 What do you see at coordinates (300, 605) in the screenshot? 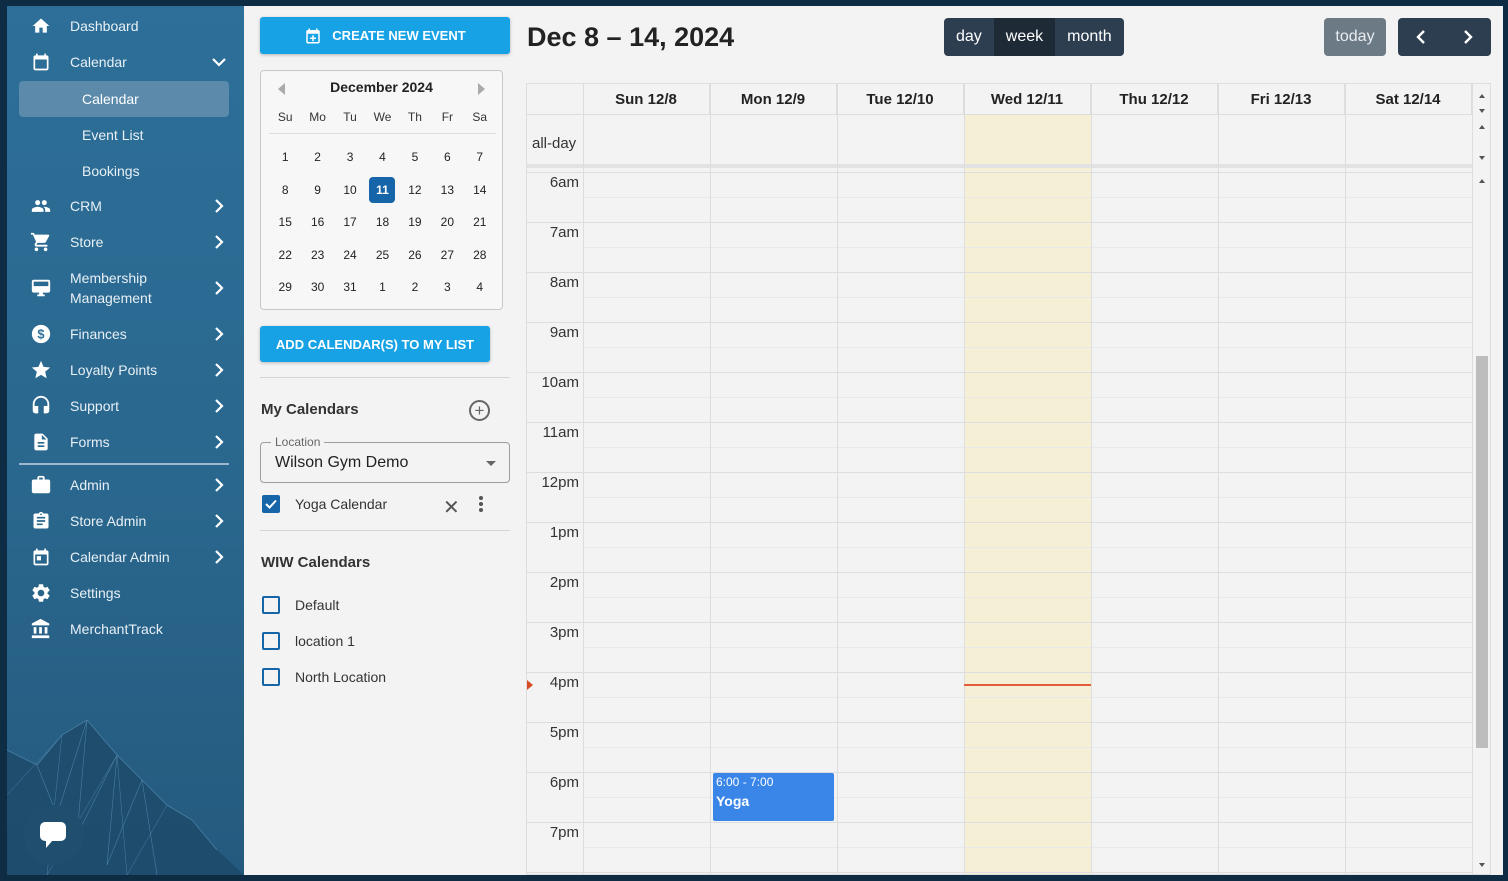
I see `wiw-calendar-default: Default` at bounding box center [300, 605].